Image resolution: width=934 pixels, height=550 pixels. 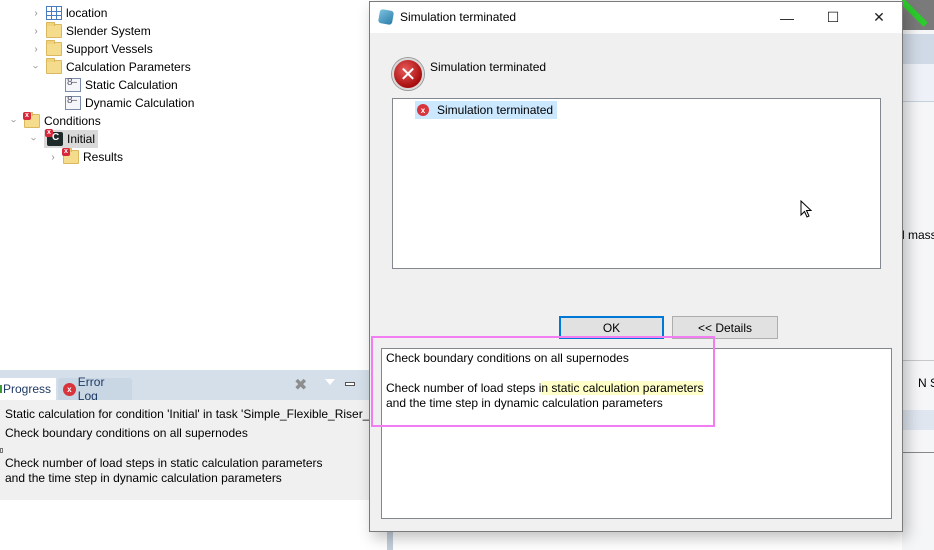 I want to click on dialog-title: Simulation terminated, so click(x=458, y=17).